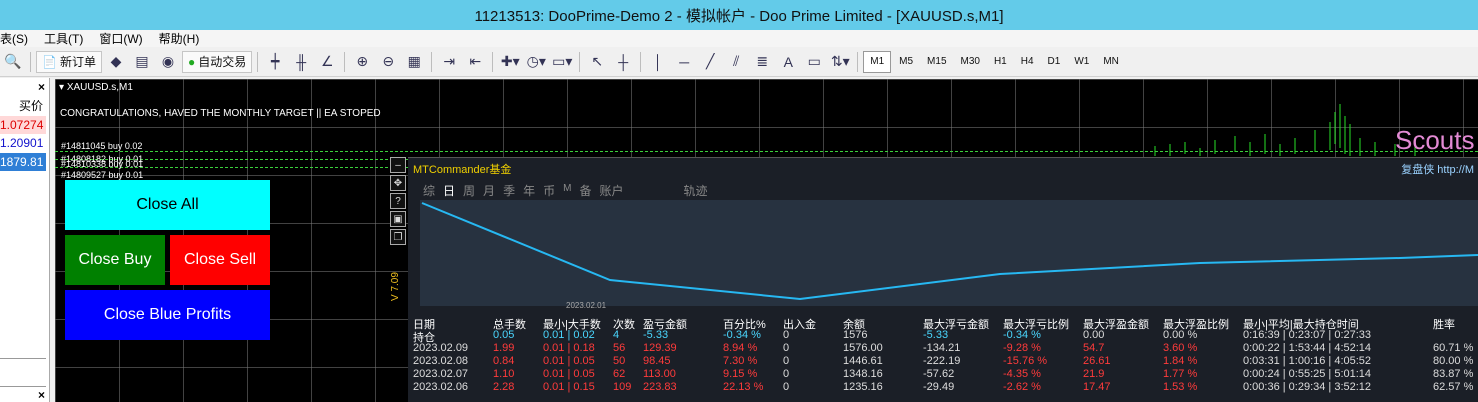 This screenshot has height=402, width=1478. Describe the element at coordinates (1180, 374) in the screenshot. I see `table-cell: 1.77 %` at that location.